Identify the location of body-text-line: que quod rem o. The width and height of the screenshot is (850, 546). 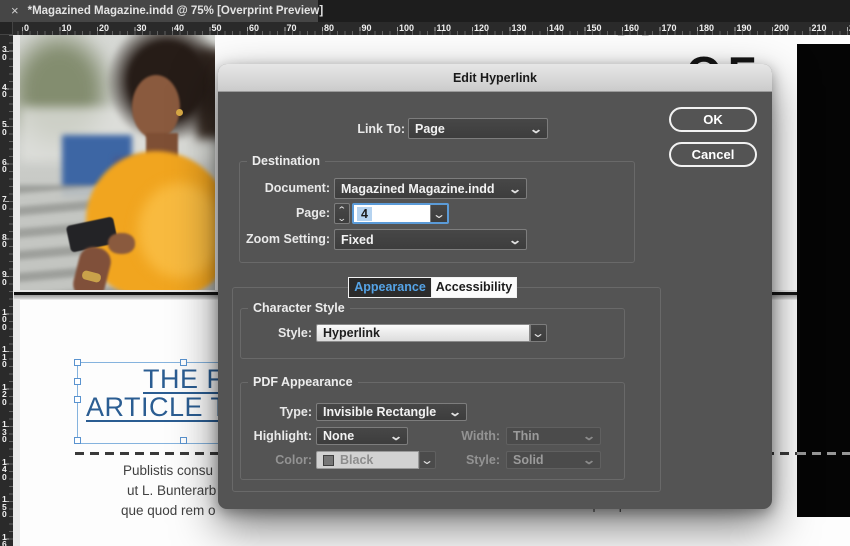
(168, 510).